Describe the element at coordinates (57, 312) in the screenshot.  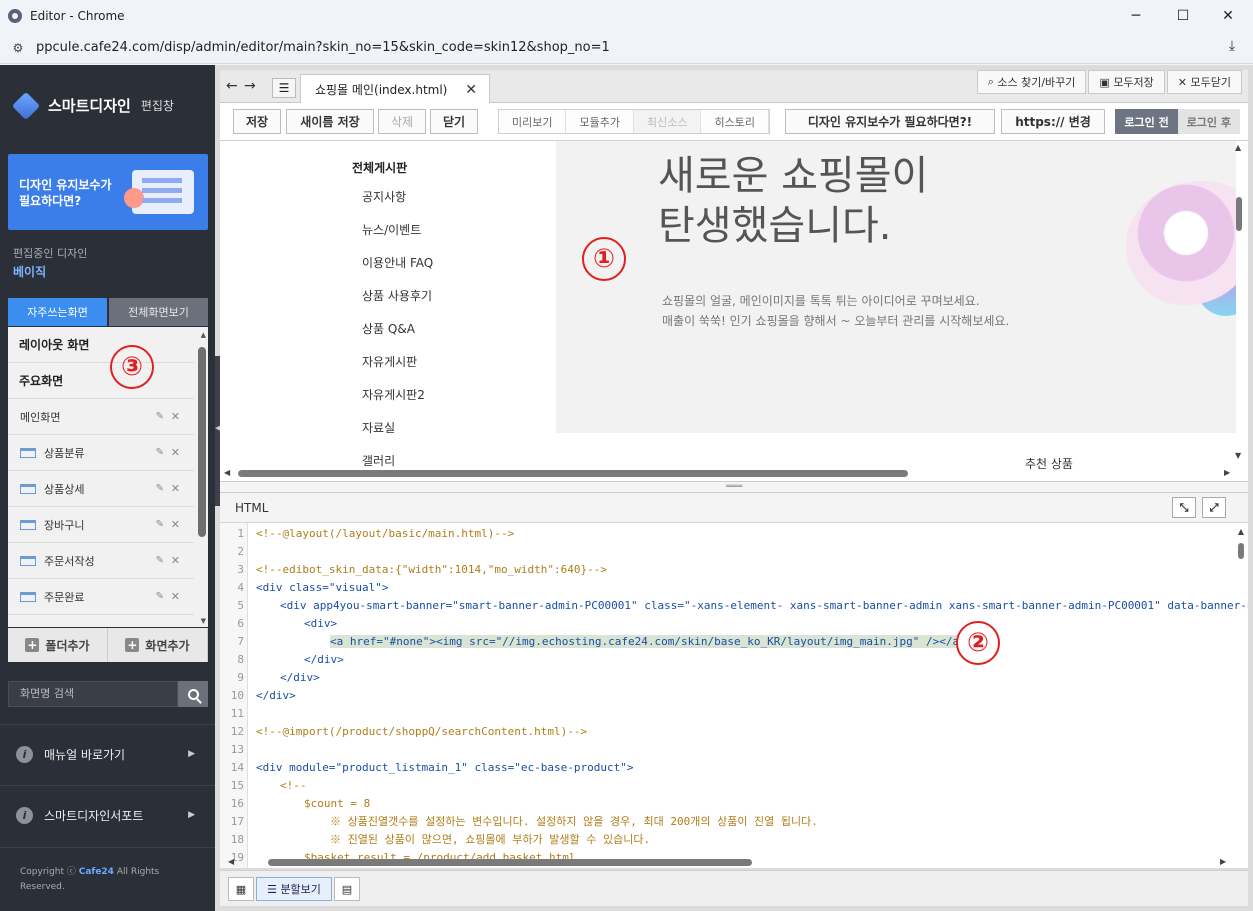
I see `tab-frequent-pages: 자주쓰는화면` at that location.